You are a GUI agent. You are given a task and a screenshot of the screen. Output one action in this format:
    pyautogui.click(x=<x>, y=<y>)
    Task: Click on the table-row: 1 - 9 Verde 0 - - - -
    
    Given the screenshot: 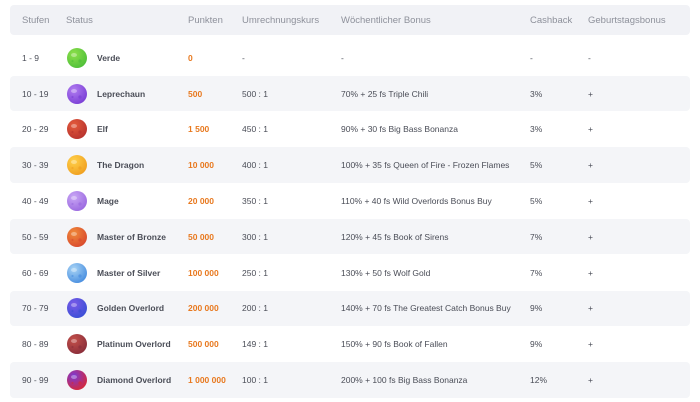 What is the action you would take?
    pyautogui.click(x=350, y=58)
    